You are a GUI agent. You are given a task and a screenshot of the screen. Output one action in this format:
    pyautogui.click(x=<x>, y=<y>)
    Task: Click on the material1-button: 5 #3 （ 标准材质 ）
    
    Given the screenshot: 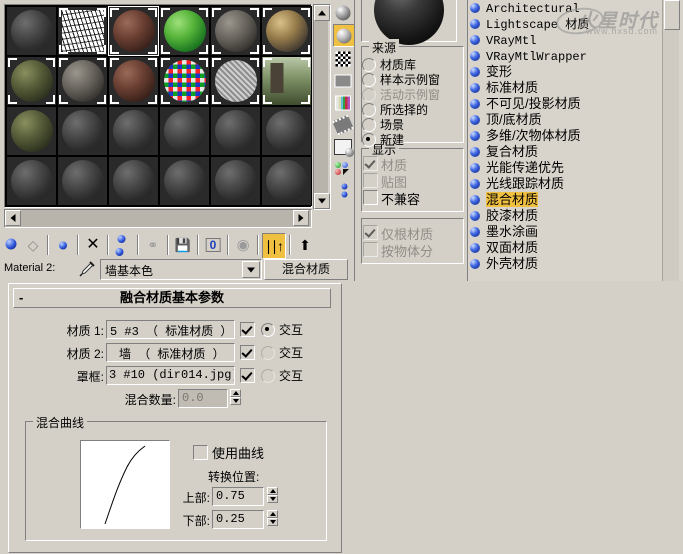 What is the action you would take?
    pyautogui.click(x=170, y=329)
    